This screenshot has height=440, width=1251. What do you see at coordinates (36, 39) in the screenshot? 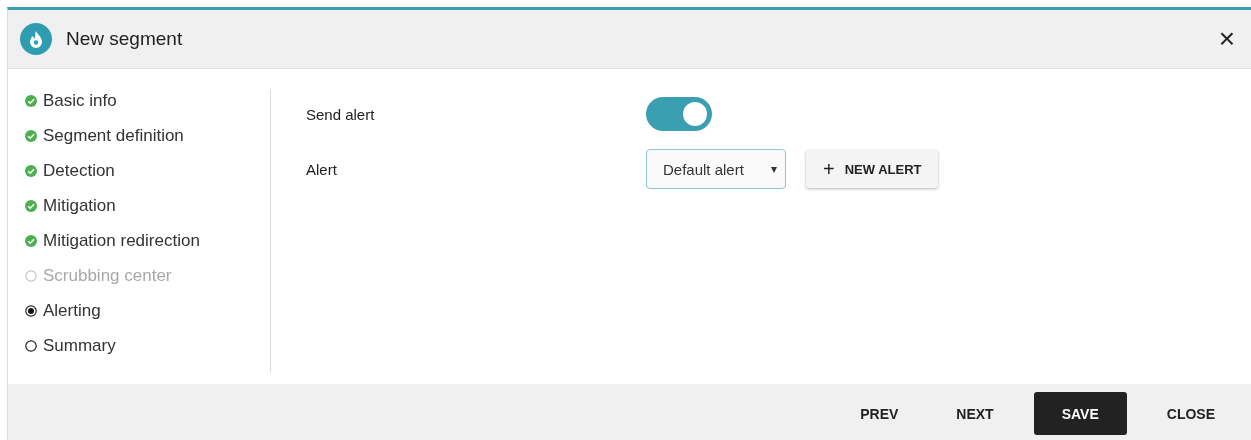
I see `flame-logo-icon` at bounding box center [36, 39].